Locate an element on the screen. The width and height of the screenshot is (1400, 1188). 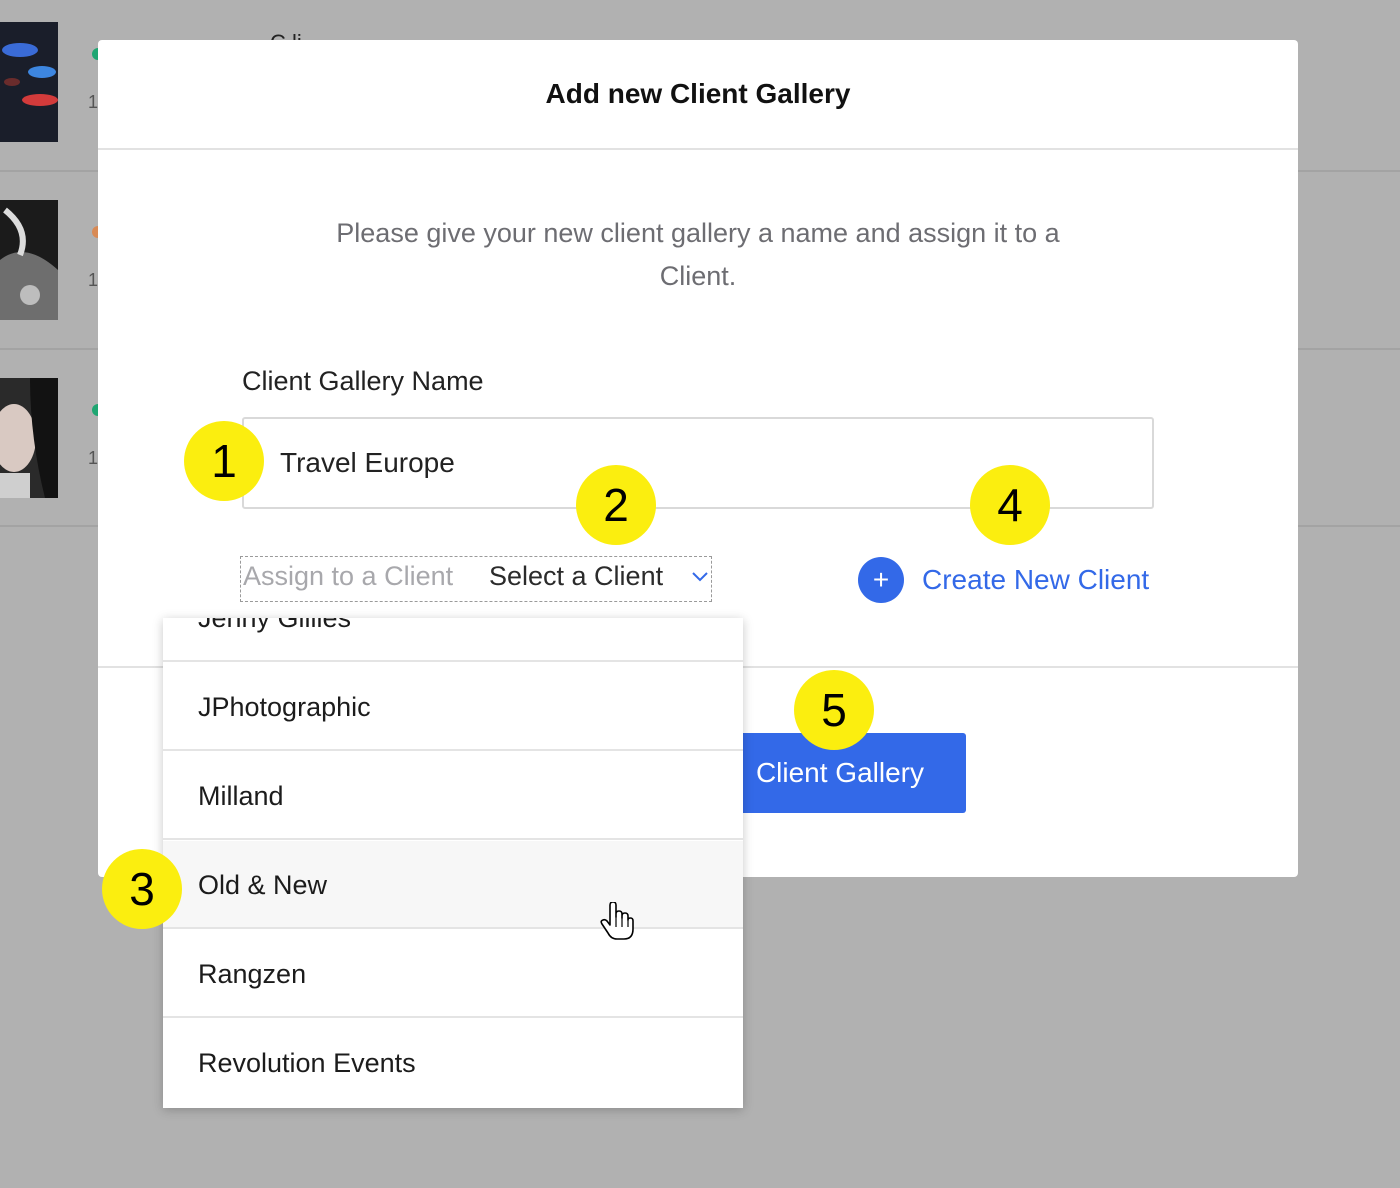
create-new-client-link: + Create New Client is located at coordinates (1003, 580).